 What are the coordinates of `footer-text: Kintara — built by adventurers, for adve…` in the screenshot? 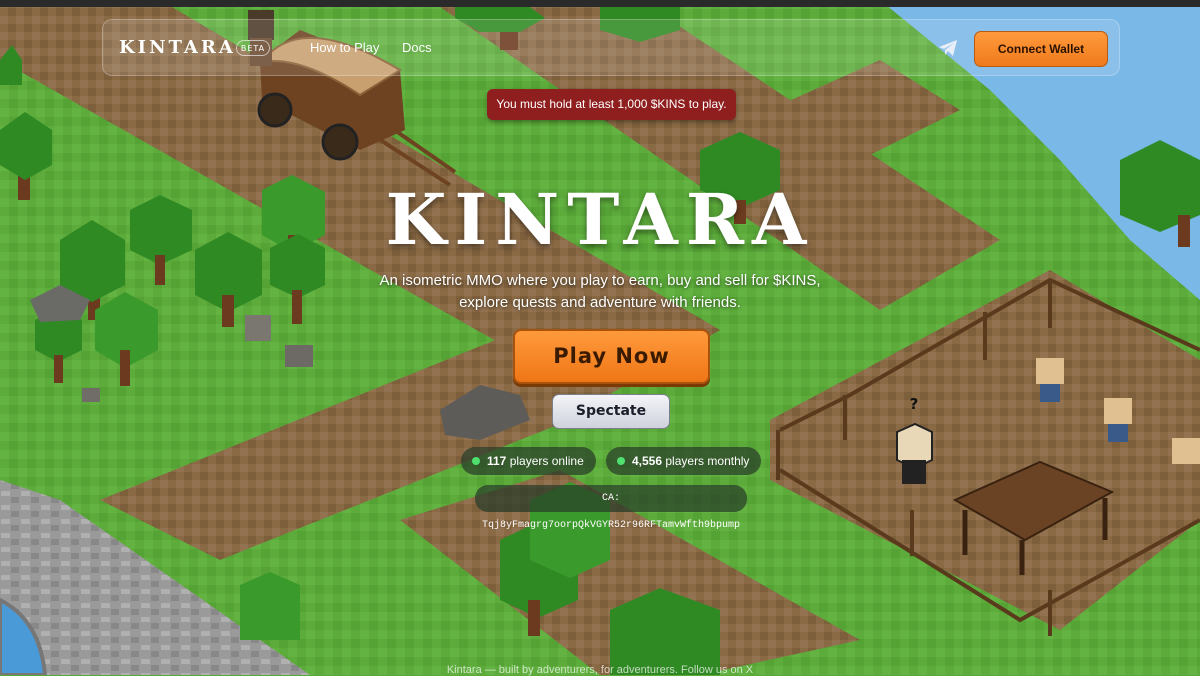 It's located at (600, 670).